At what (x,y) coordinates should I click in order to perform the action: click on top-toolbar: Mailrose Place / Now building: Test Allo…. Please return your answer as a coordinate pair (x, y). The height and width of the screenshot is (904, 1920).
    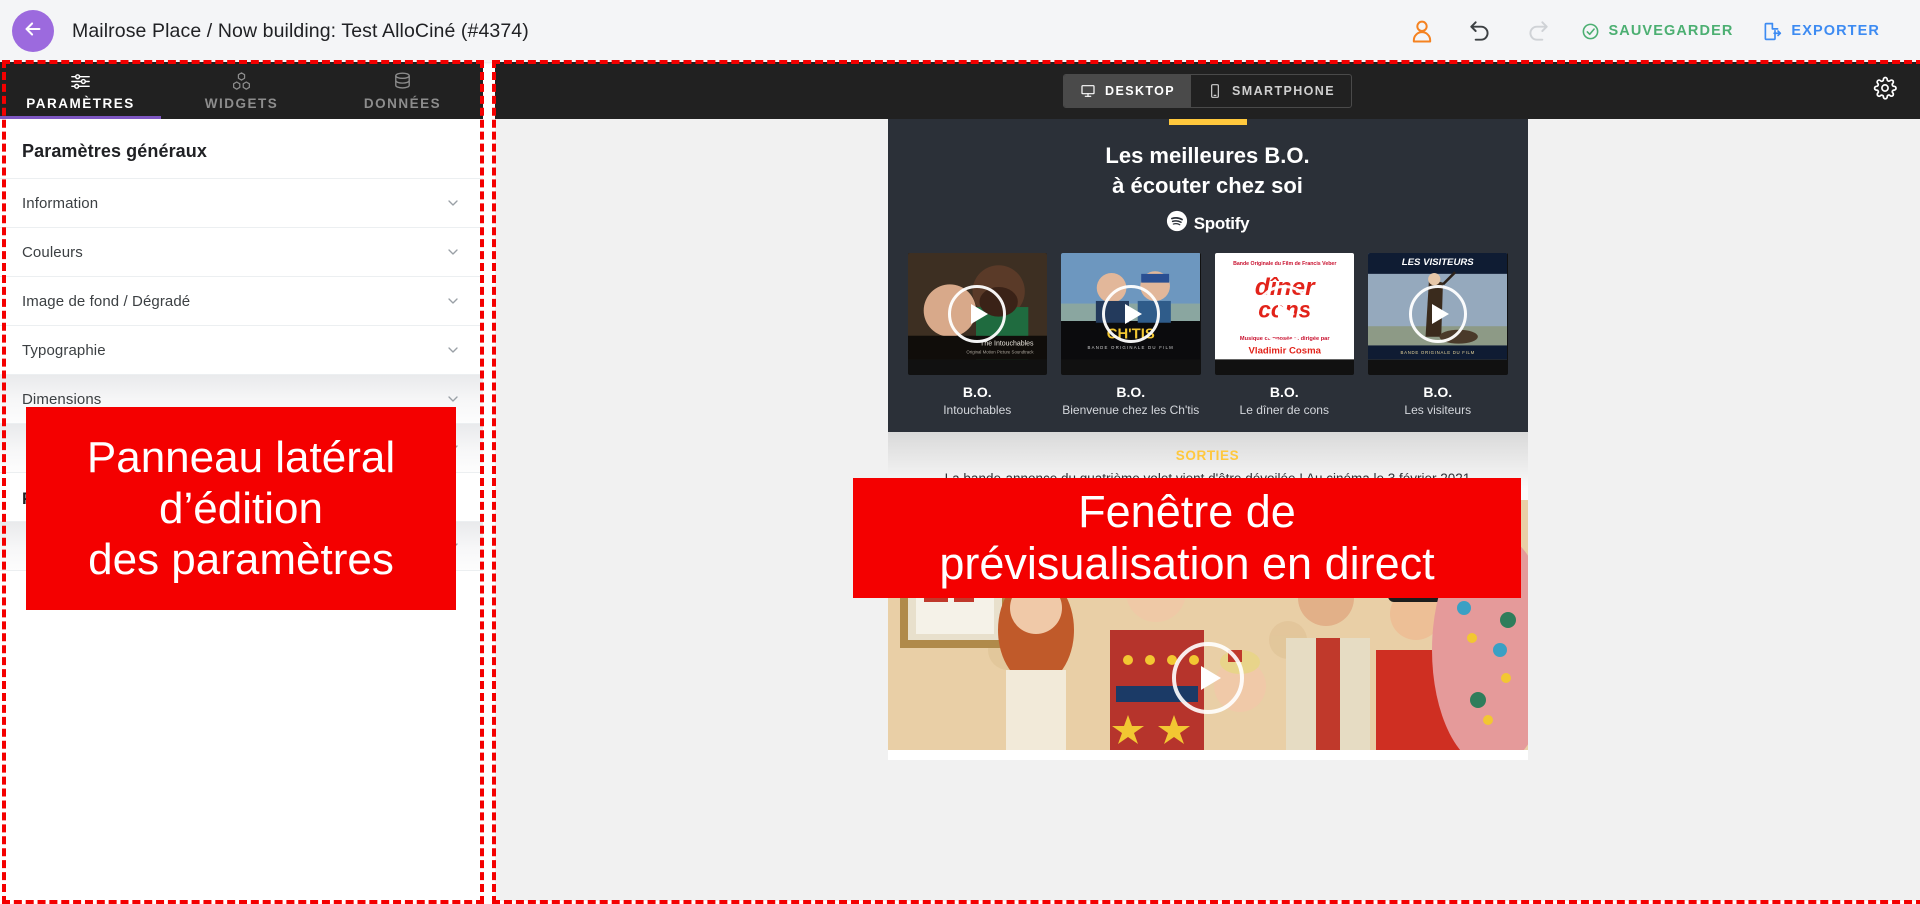
    Looking at the image, I should click on (960, 31).